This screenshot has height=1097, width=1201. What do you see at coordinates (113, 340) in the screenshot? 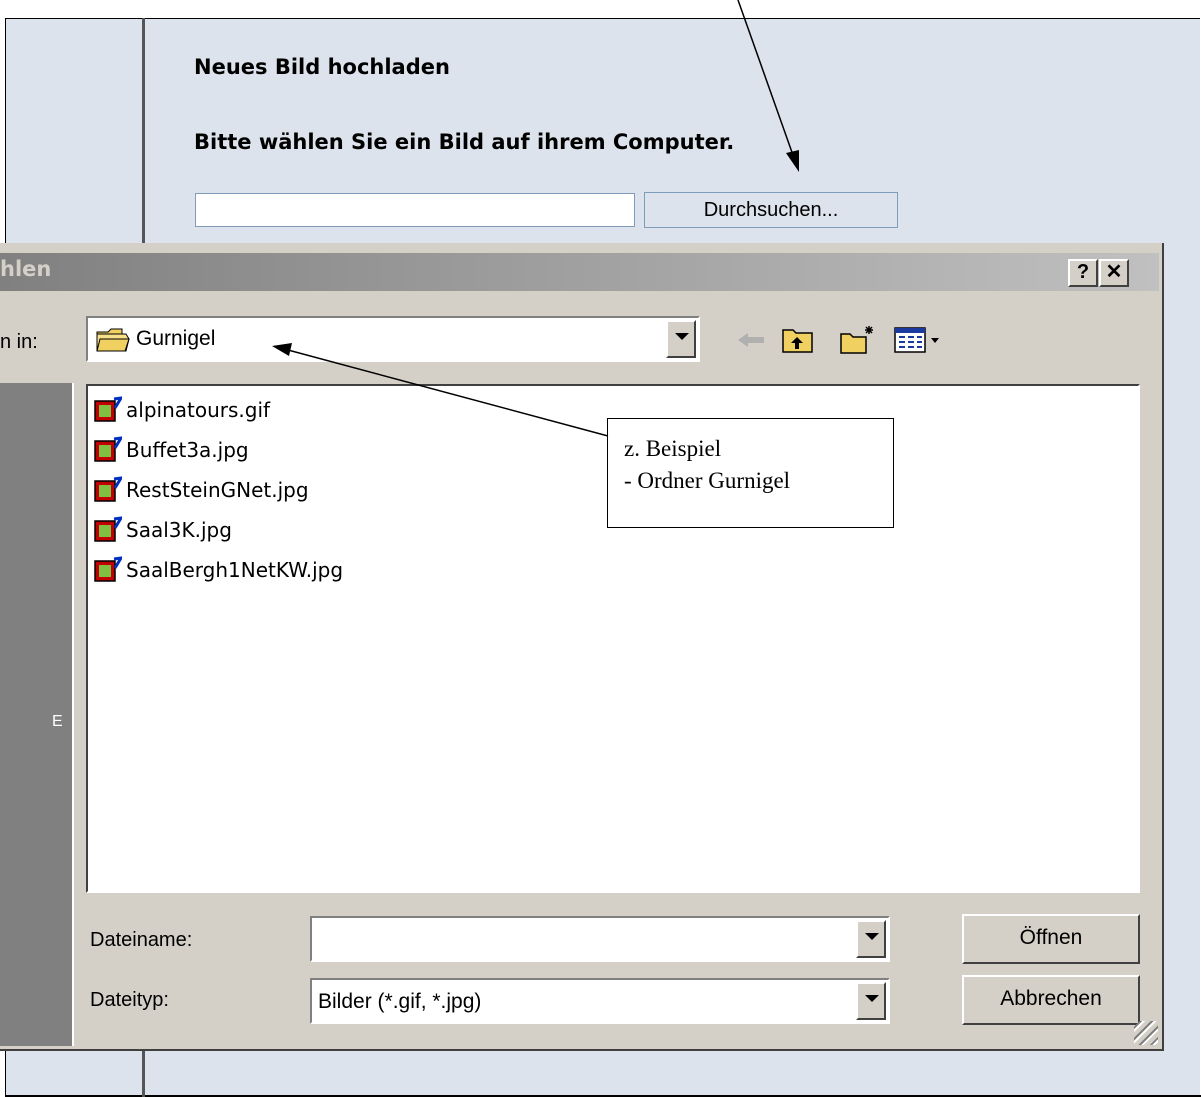
I see `folder-icon` at bounding box center [113, 340].